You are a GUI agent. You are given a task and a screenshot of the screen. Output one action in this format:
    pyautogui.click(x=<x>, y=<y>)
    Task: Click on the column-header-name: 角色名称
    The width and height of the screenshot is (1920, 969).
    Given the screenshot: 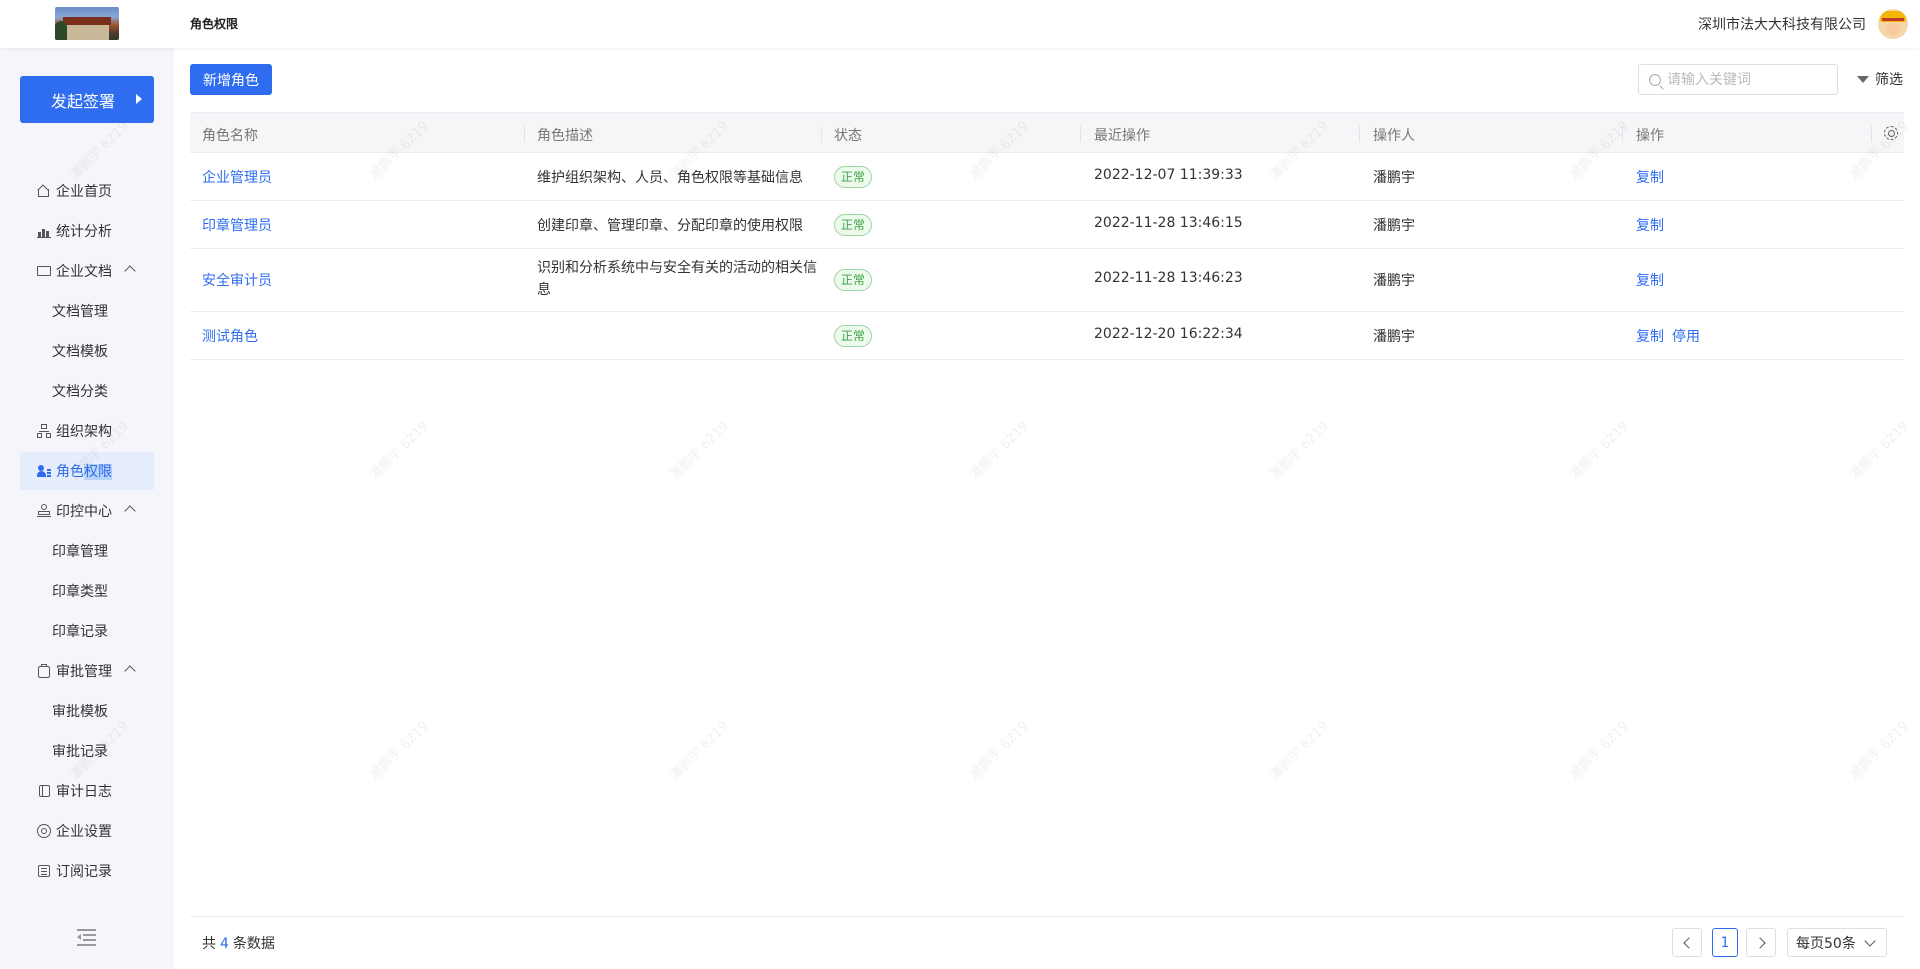 What is the action you would take?
    pyautogui.click(x=230, y=136)
    